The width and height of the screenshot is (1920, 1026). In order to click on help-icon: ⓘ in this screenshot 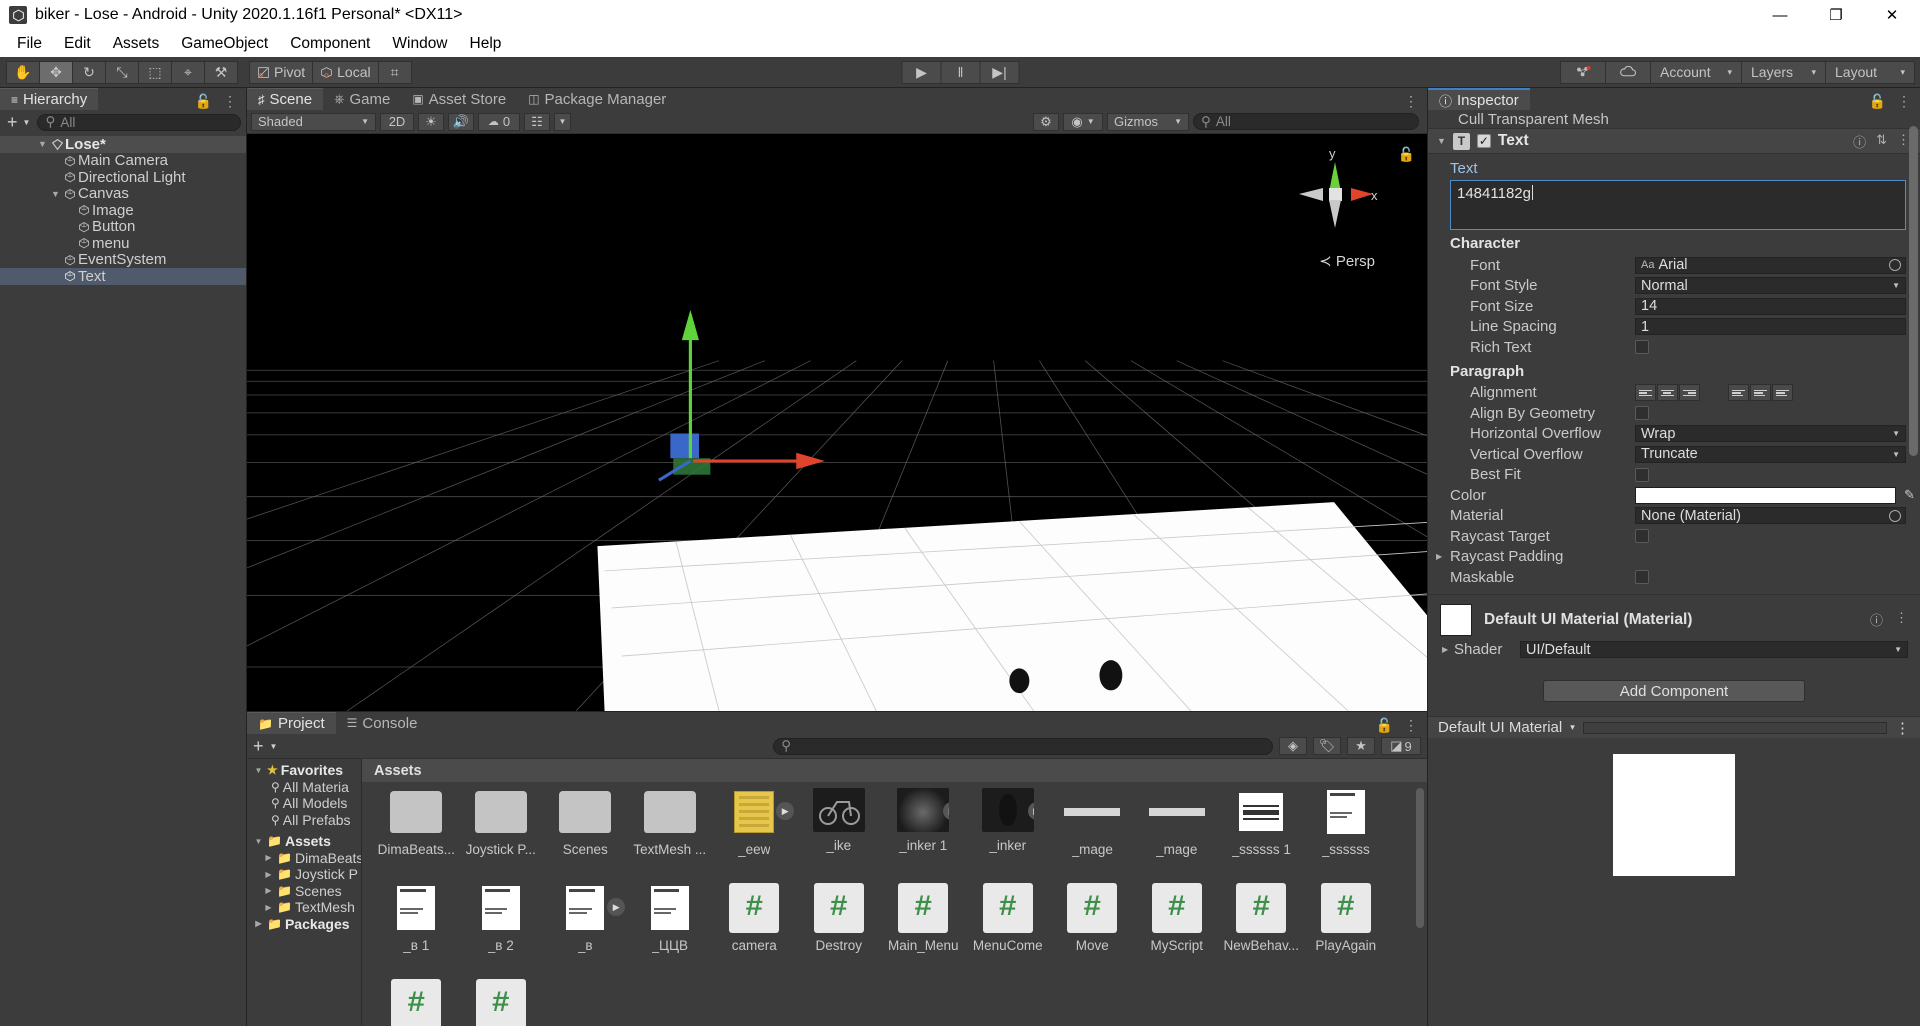, I will do `click(1859, 141)`.